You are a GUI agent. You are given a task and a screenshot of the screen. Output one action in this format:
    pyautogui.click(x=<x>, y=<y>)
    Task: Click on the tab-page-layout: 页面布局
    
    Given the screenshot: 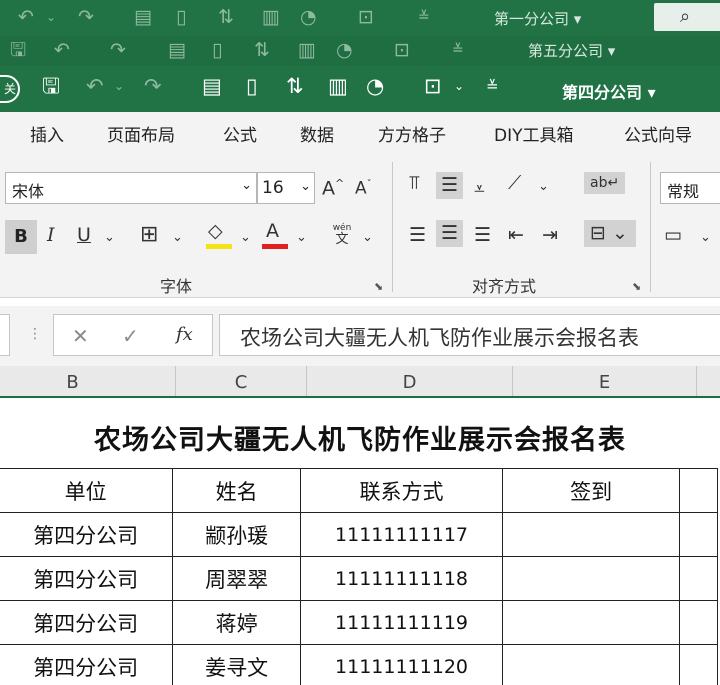 What is the action you would take?
    pyautogui.click(x=141, y=133)
    